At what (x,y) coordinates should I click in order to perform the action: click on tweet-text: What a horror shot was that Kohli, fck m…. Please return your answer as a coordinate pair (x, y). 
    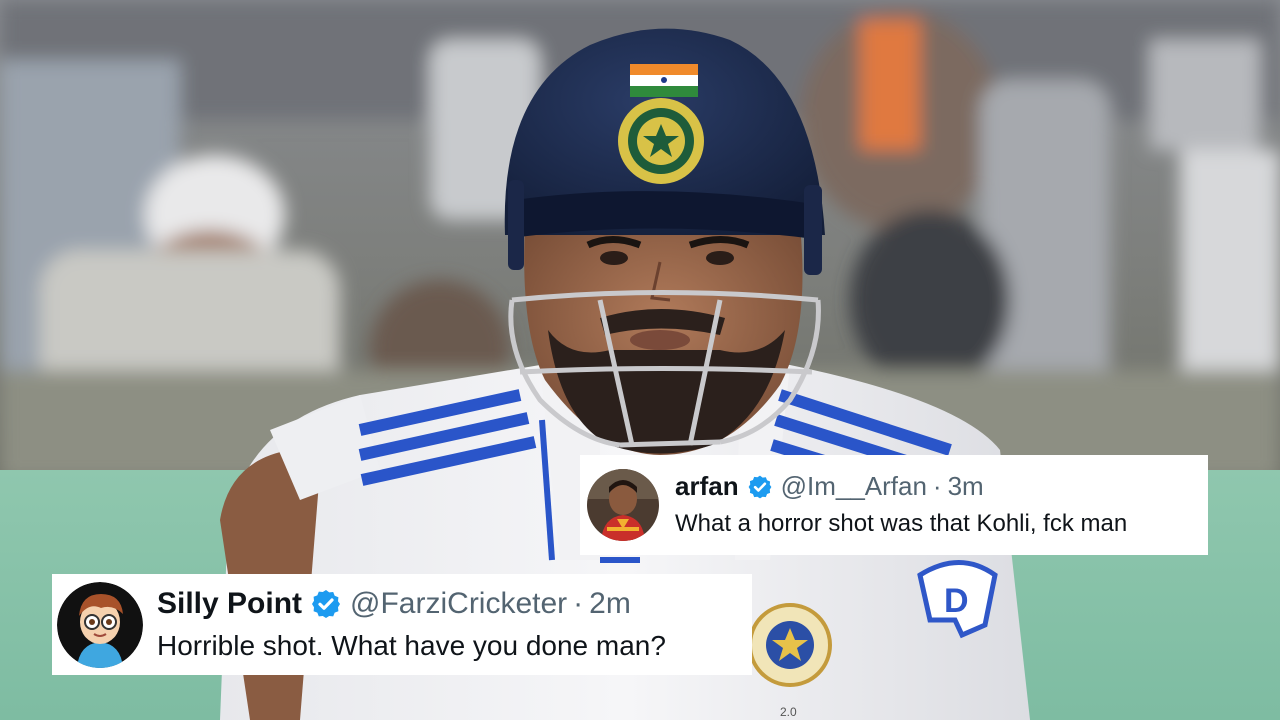
    Looking at the image, I should click on (901, 523).